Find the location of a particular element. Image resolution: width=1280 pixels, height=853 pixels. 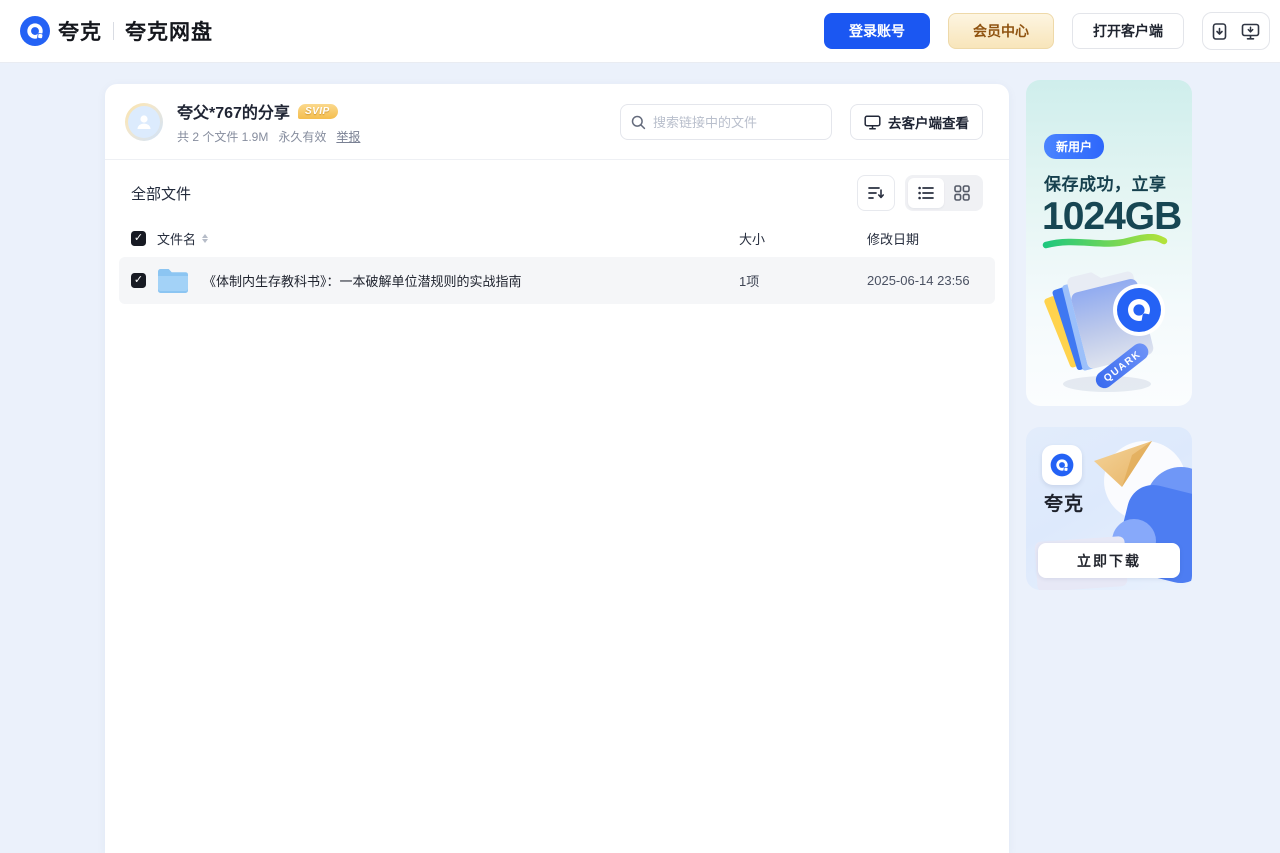

sort-icon is located at coordinates (876, 193).